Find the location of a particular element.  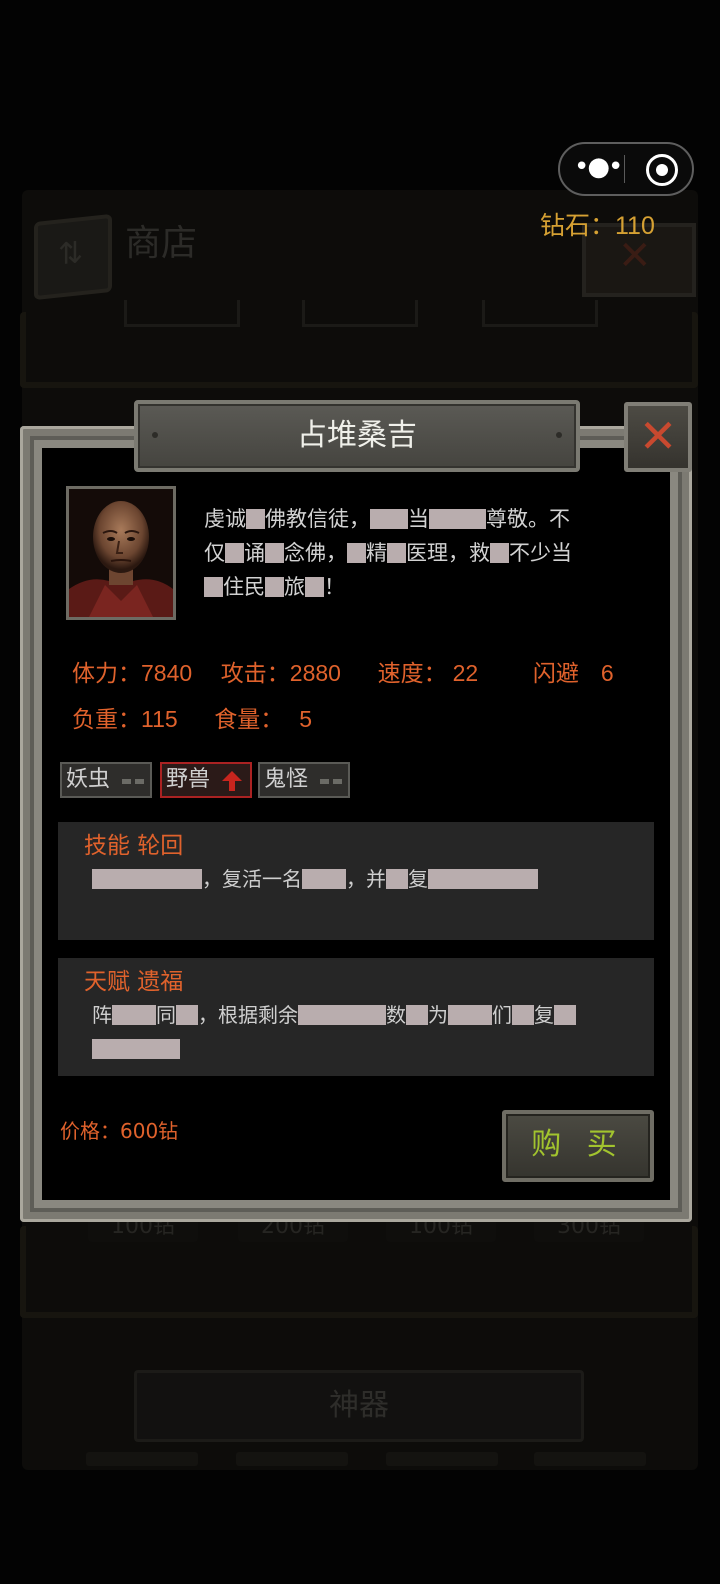

miniprogram-capsule: •●• is located at coordinates (626, 169).